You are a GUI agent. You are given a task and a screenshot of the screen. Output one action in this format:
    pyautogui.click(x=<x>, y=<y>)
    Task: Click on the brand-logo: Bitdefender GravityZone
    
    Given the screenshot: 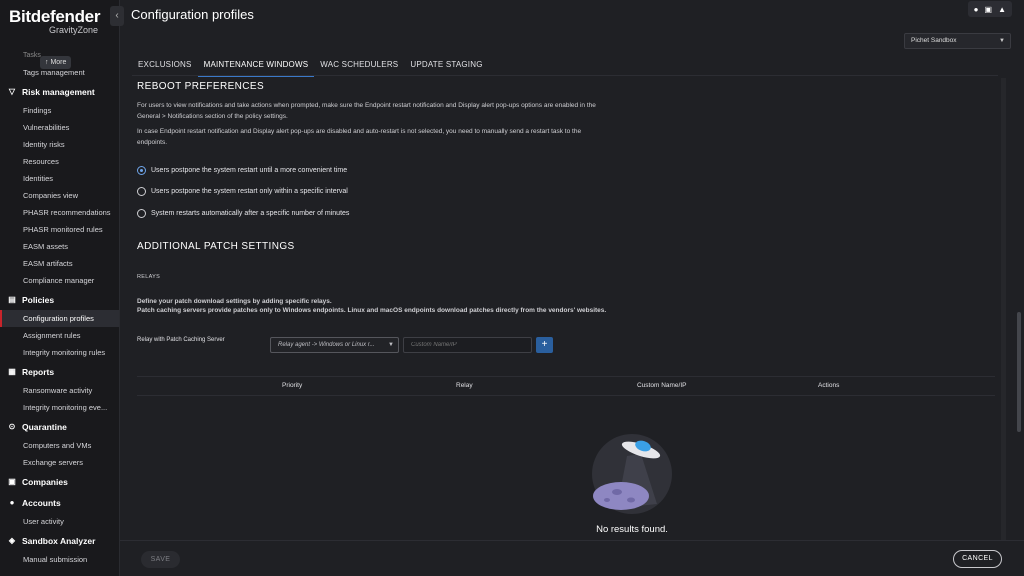 What is the action you would take?
    pyautogui.click(x=59, y=24)
    